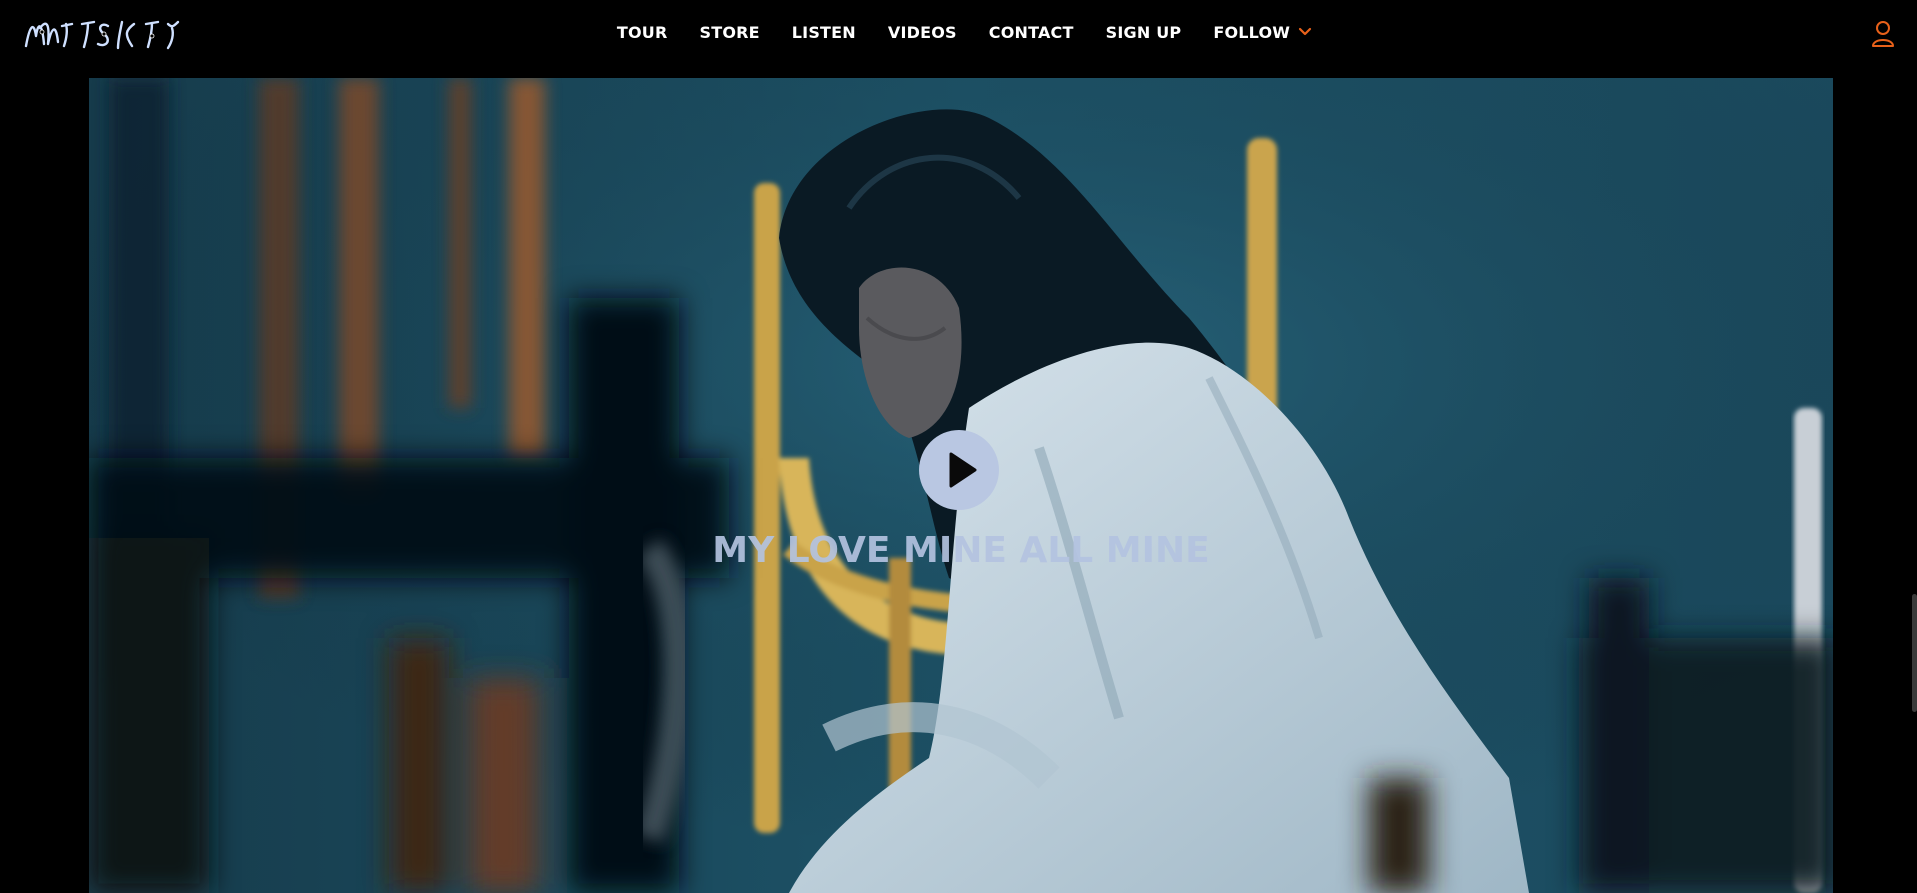 Image resolution: width=1917 pixels, height=893 pixels. I want to click on user-icon, so click(1883, 34).